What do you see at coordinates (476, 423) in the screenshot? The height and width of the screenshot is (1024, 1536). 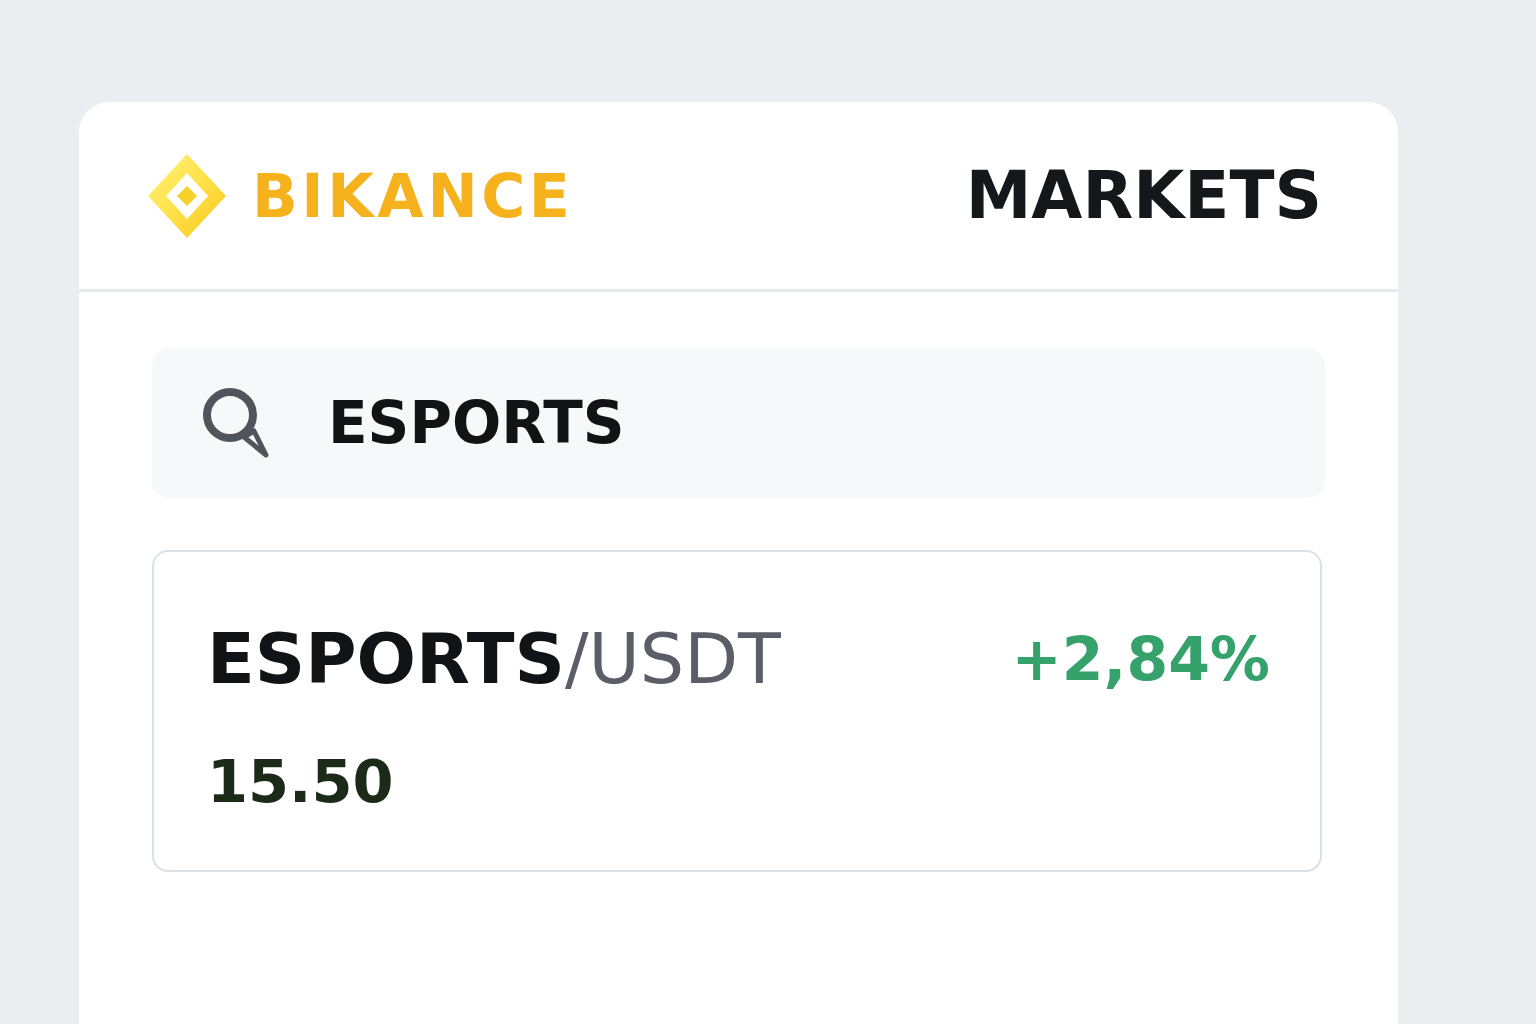 I see `search-query: ESPORTS` at bounding box center [476, 423].